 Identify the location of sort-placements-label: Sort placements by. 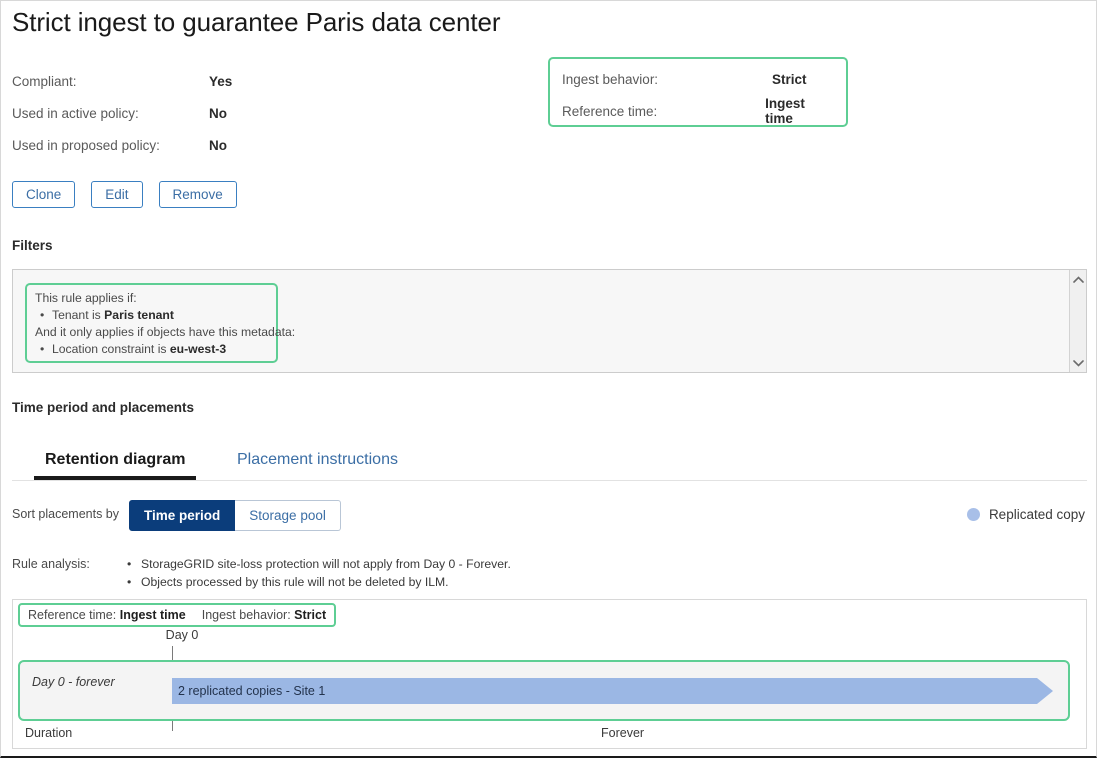
(65, 514).